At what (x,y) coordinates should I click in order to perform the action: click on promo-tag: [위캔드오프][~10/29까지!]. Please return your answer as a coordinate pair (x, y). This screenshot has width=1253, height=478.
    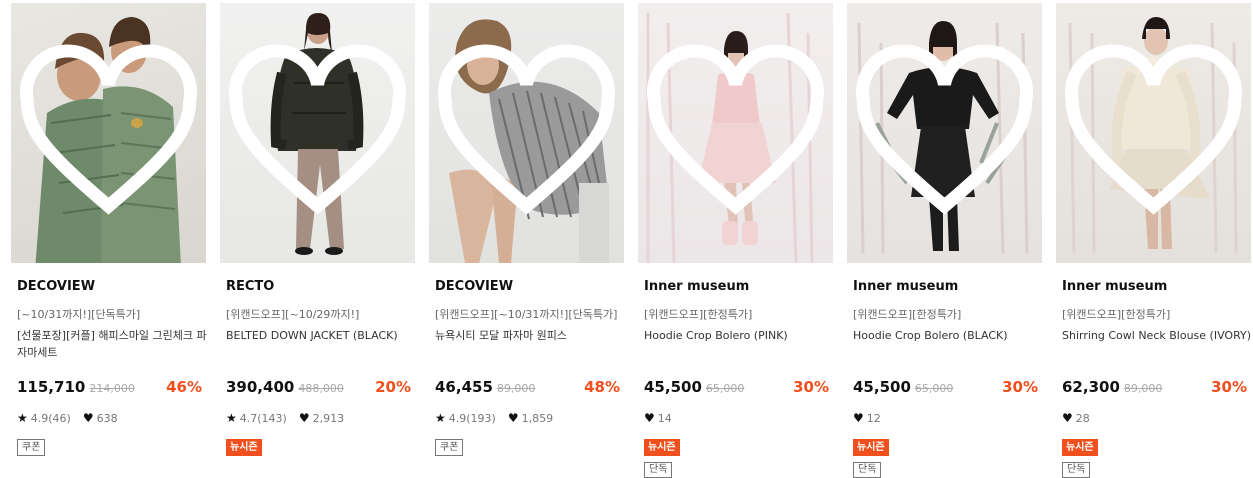
    Looking at the image, I should click on (293, 314).